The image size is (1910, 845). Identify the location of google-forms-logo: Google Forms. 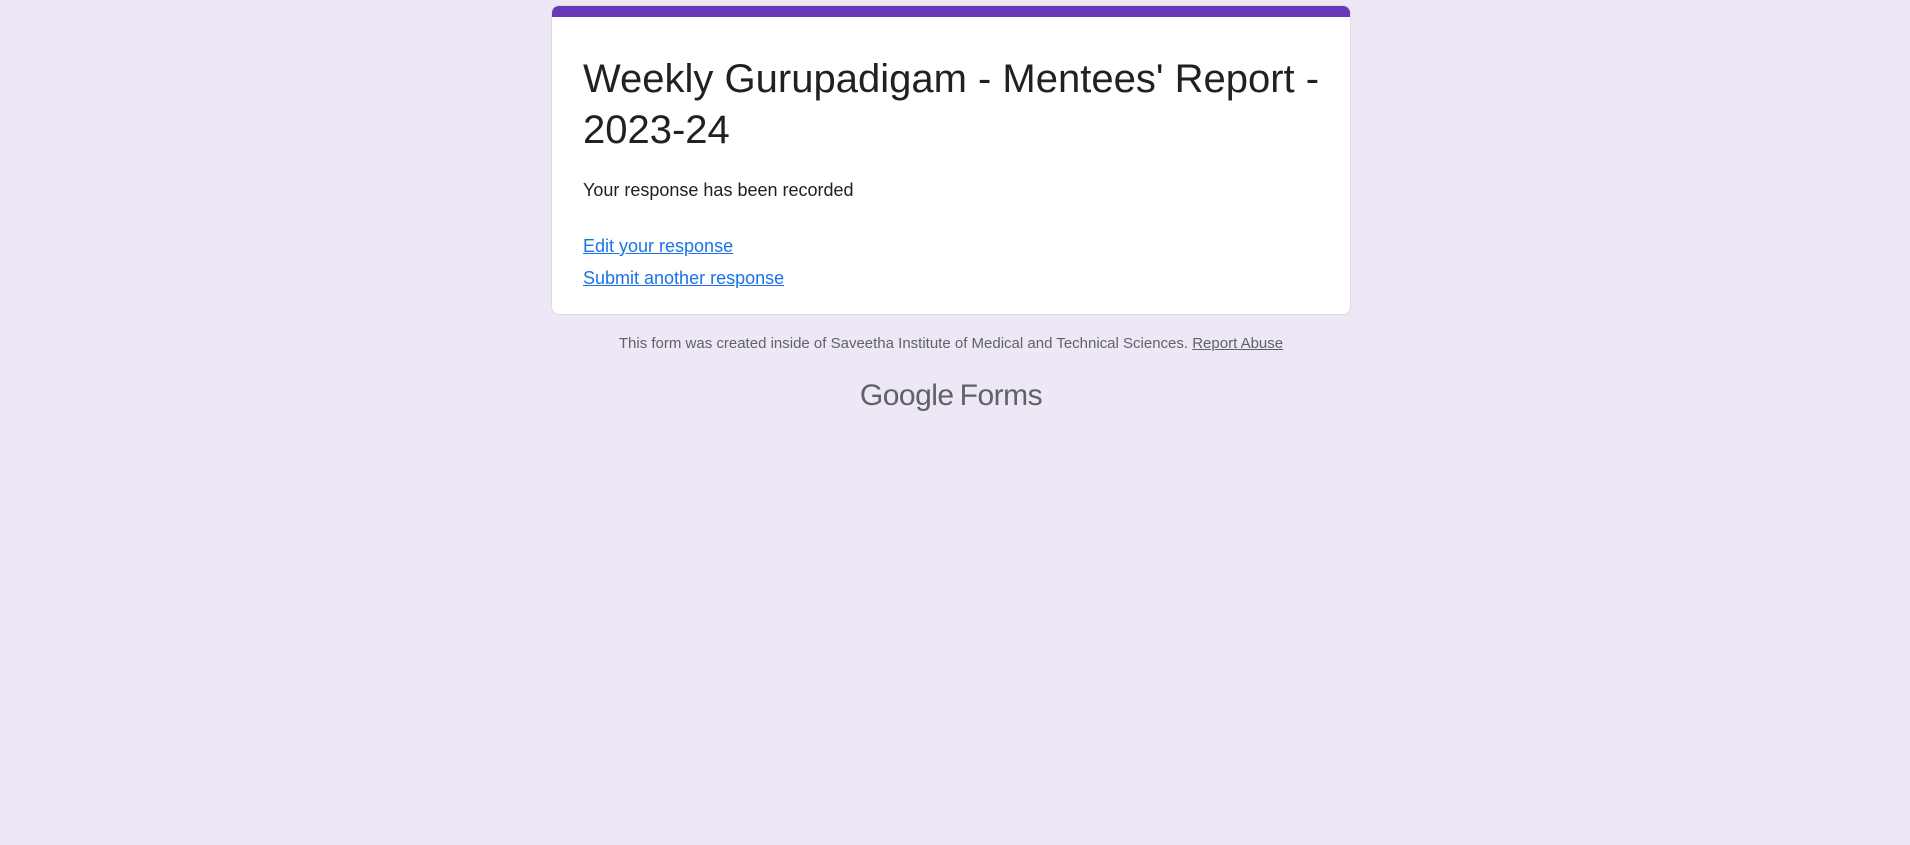
(951, 396).